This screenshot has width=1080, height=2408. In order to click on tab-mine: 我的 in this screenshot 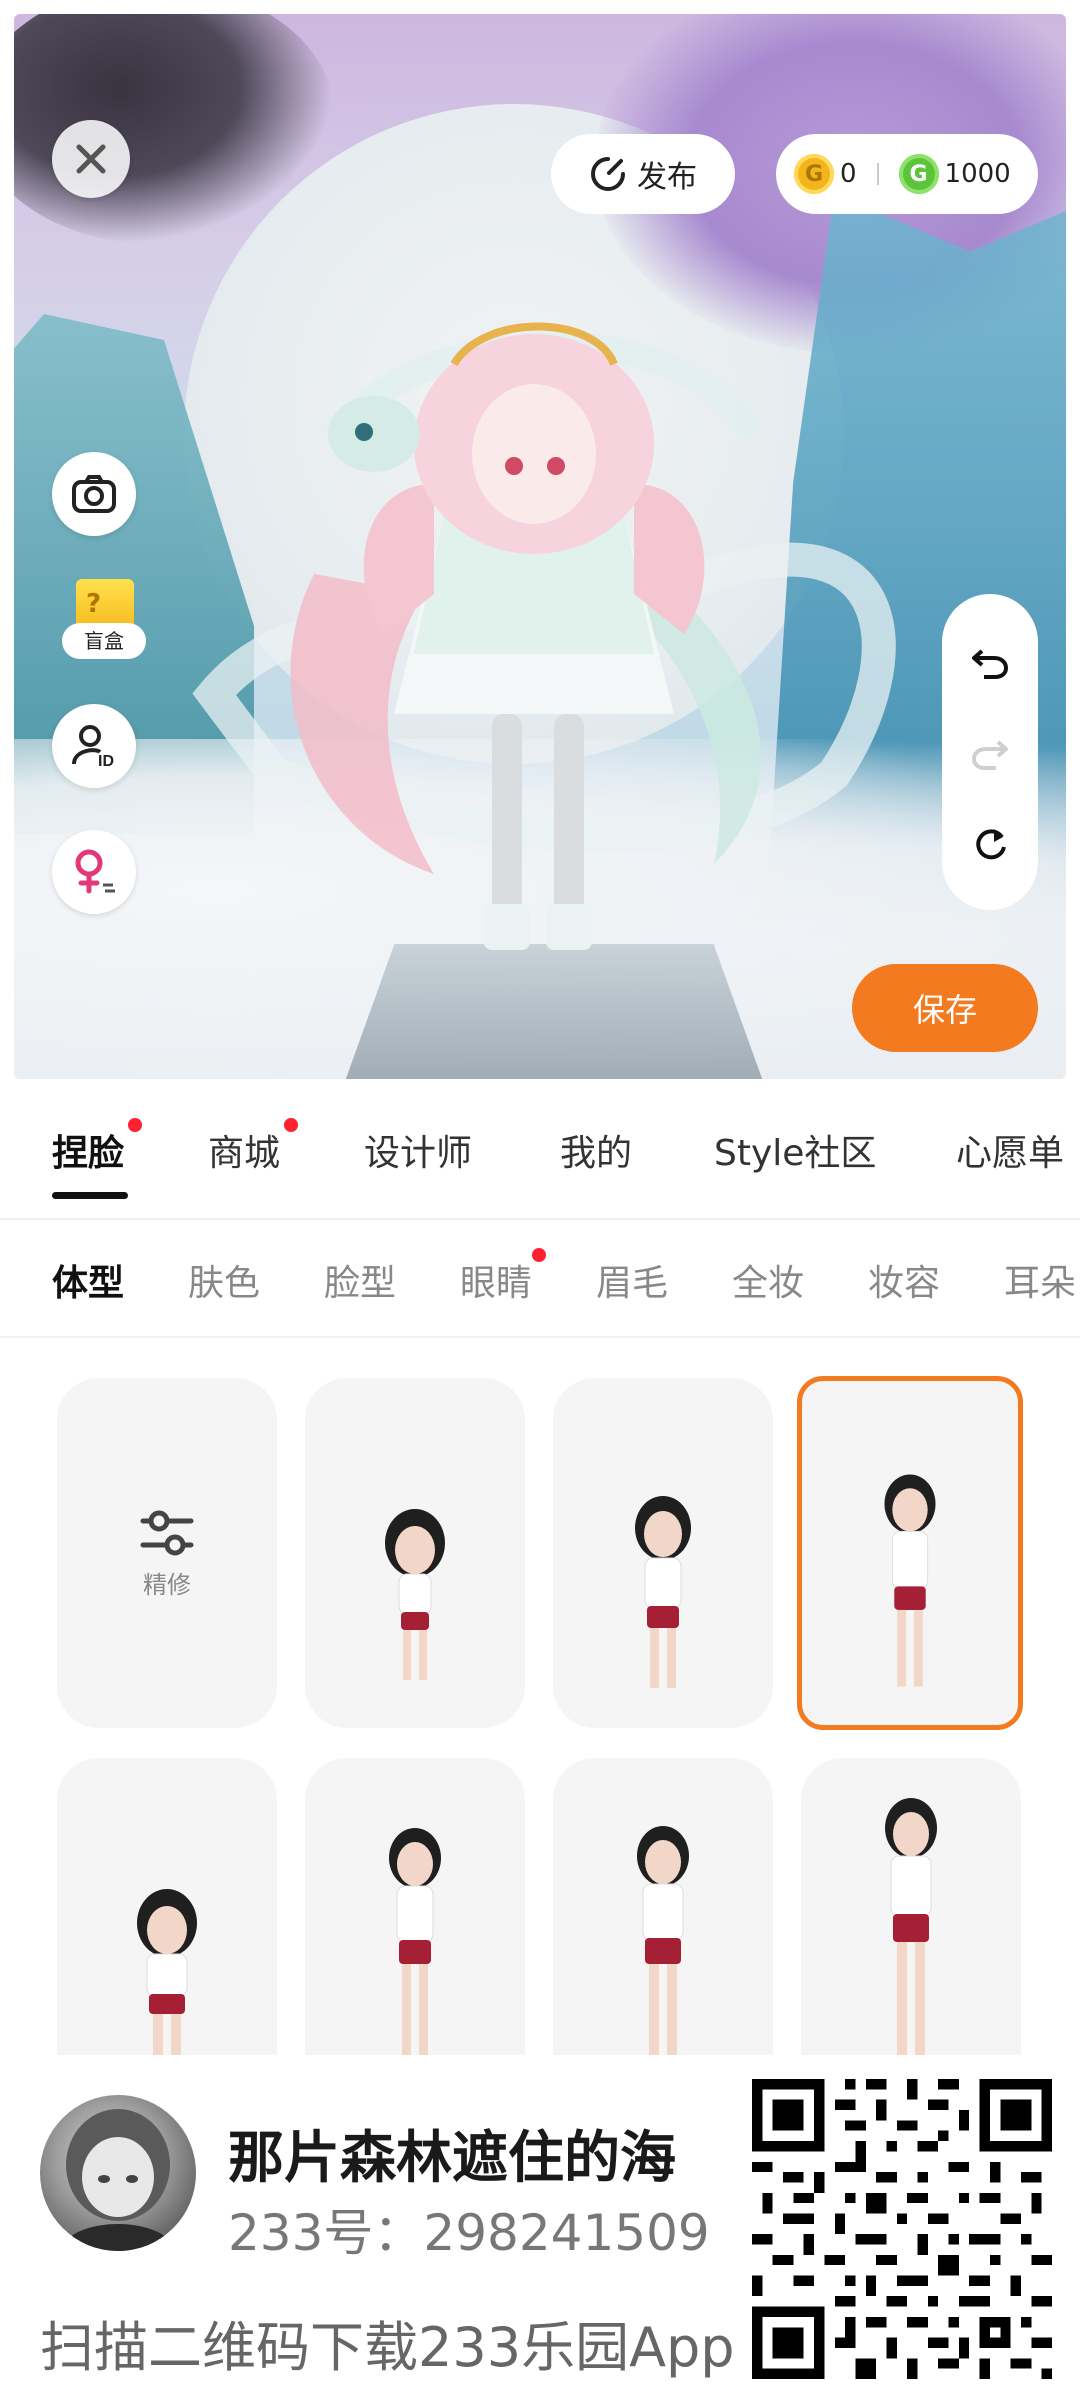, I will do `click(596, 1150)`.